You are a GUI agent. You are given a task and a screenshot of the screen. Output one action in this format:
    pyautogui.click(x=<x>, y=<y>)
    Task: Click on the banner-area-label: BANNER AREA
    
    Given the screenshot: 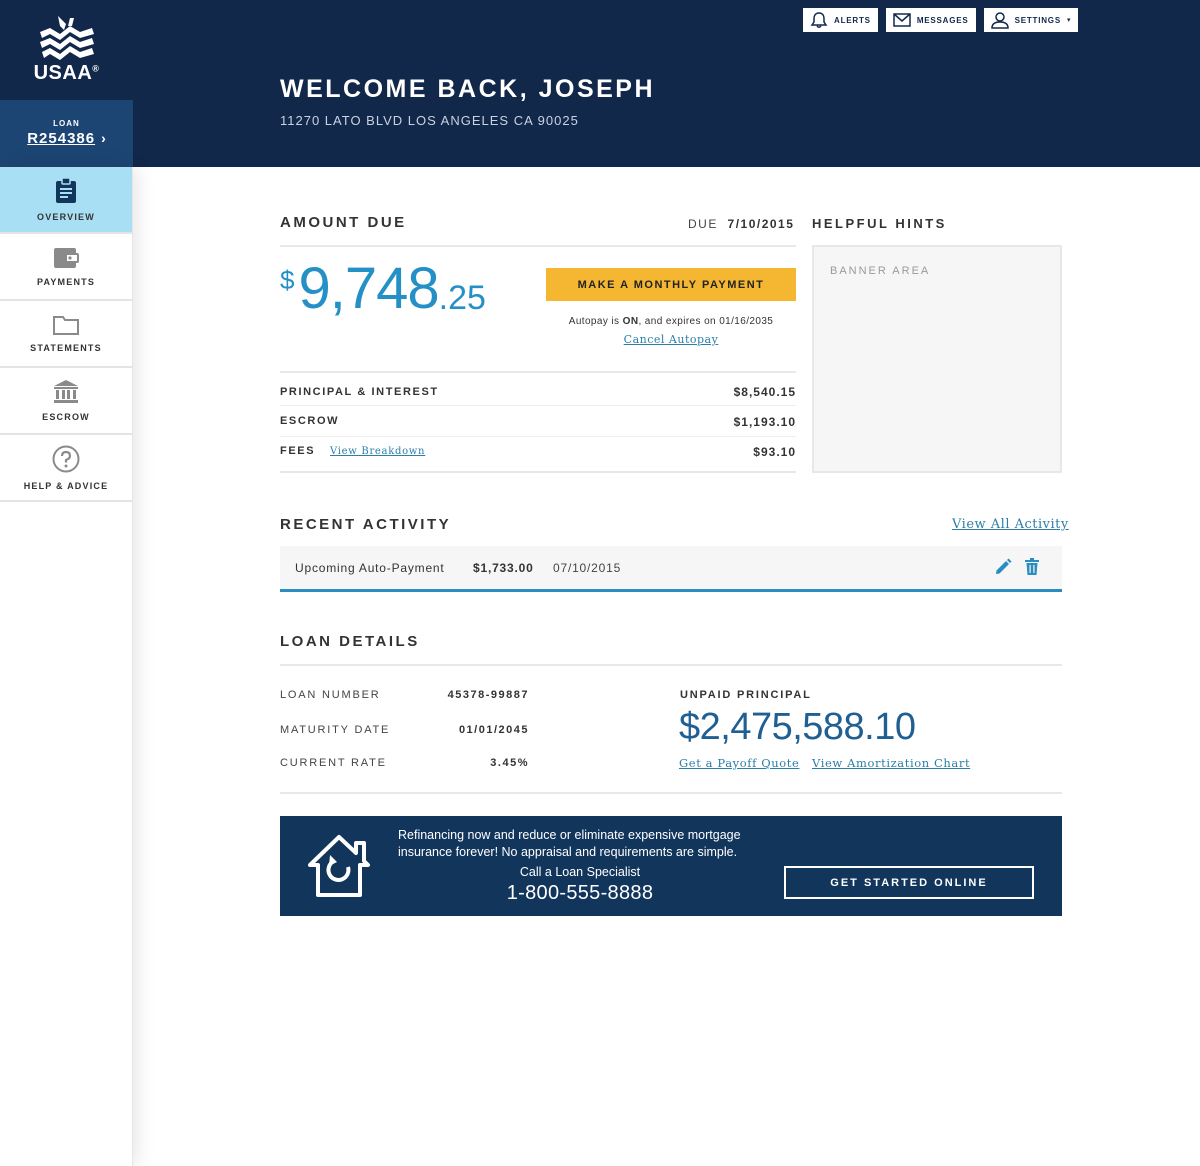 What is the action you would take?
    pyautogui.click(x=880, y=271)
    